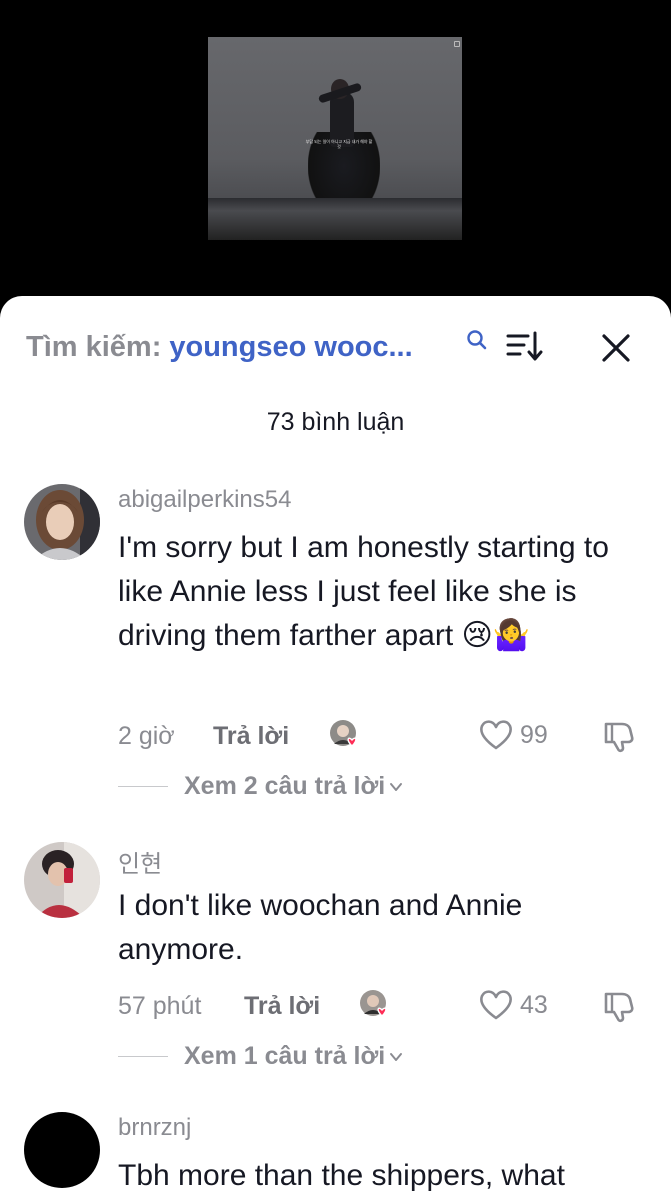 The width and height of the screenshot is (671, 1199). I want to click on video-caption: 부담 되는 일이 아니고 지금 내가 해야 할 것, so click(339, 144).